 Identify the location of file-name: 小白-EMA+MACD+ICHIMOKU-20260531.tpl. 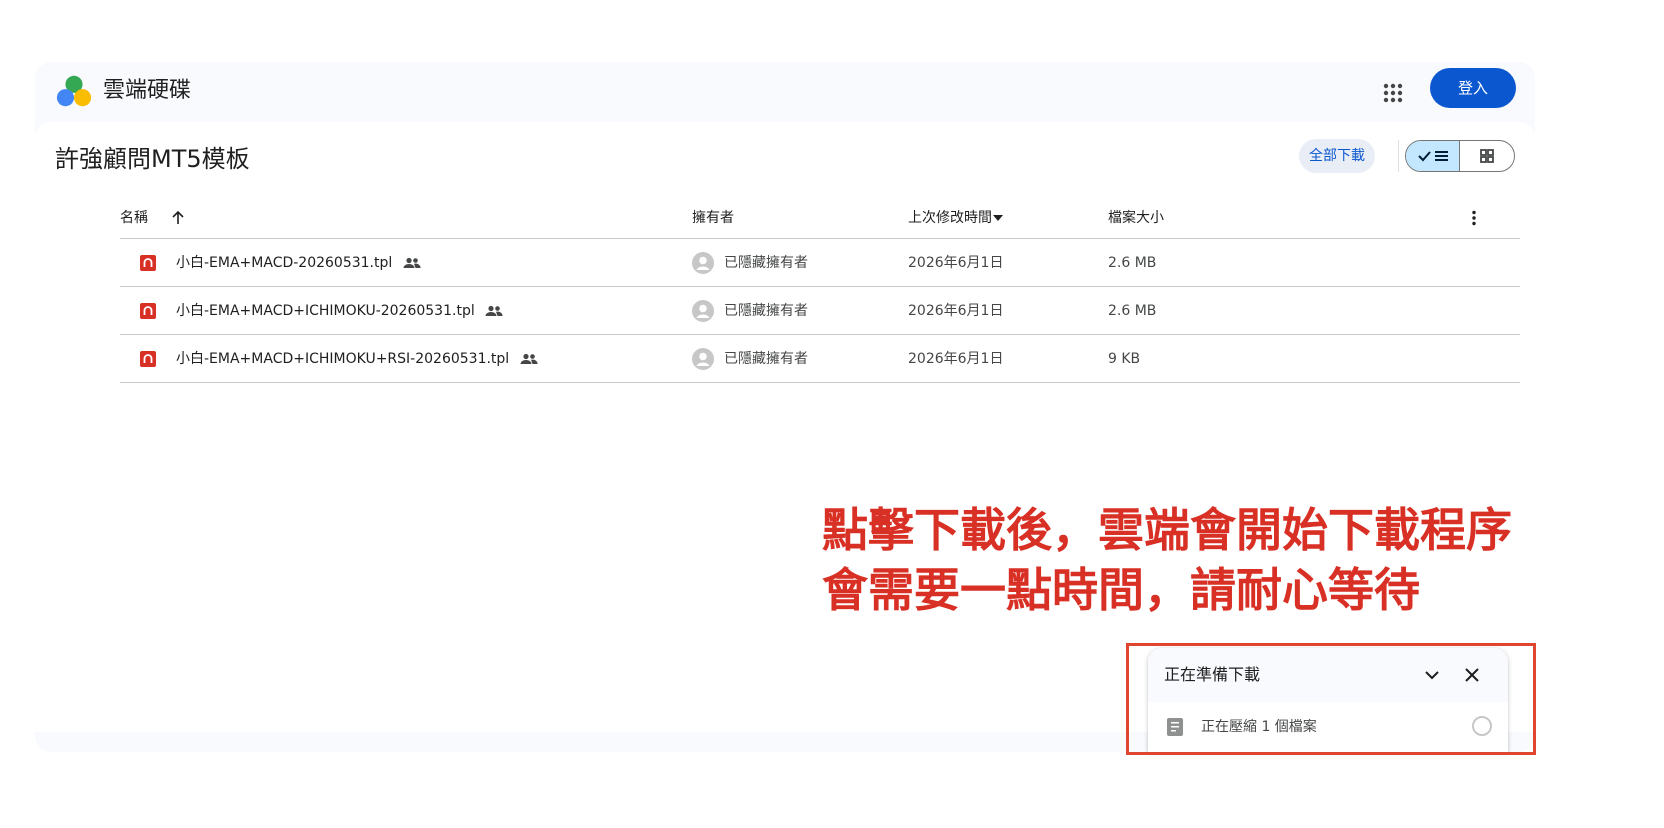
(325, 311).